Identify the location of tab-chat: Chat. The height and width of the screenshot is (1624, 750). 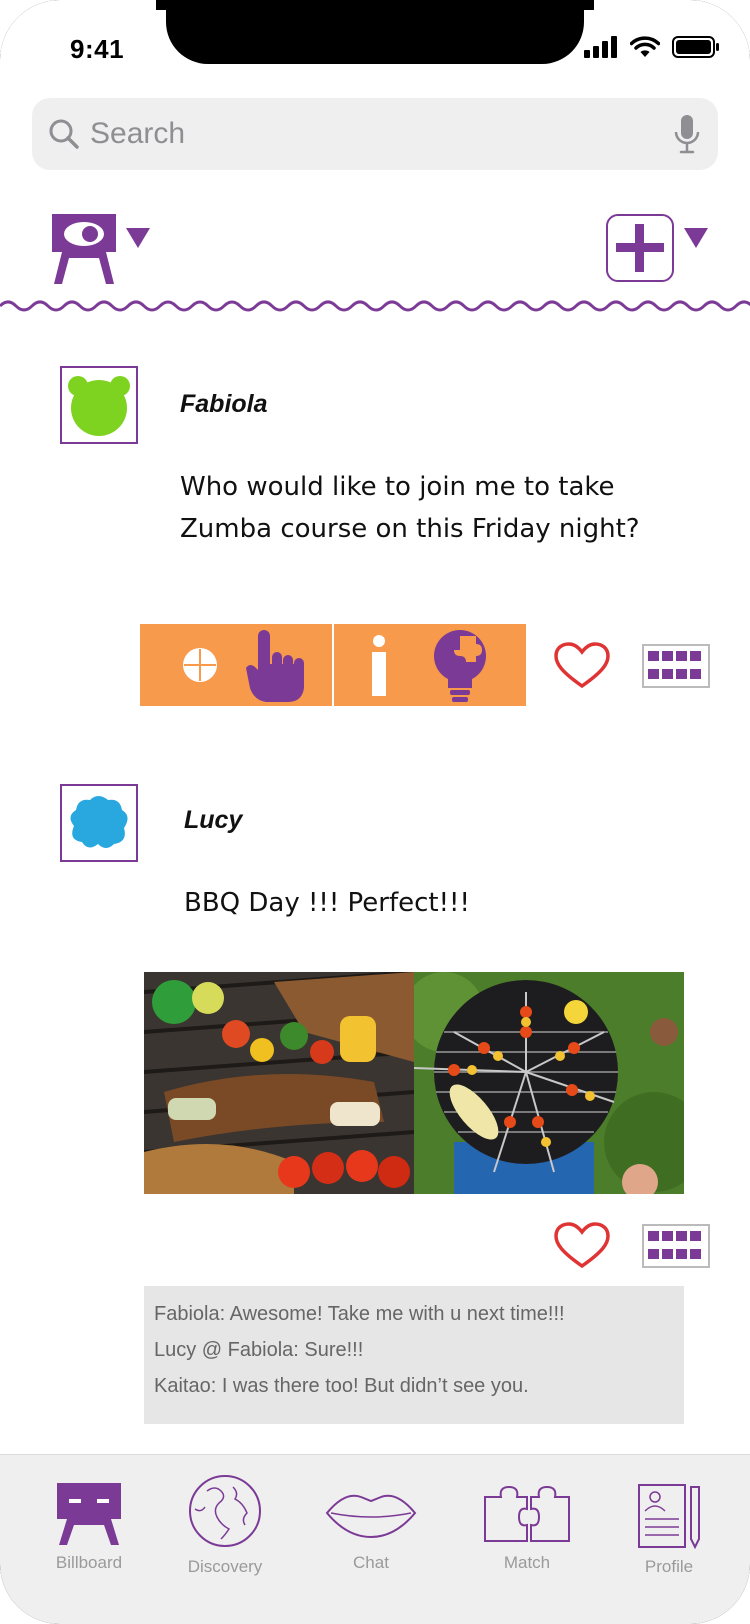
(371, 1528).